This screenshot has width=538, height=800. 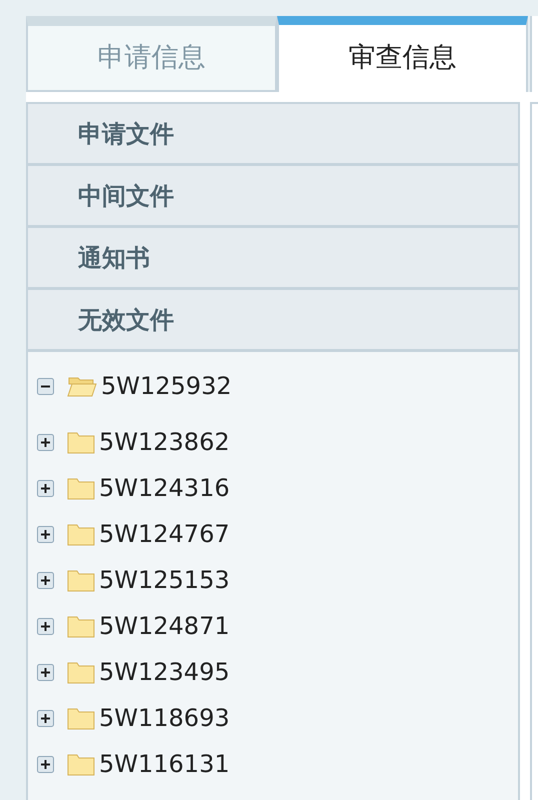 What do you see at coordinates (82, 386) in the screenshot?
I see `open-folder-icon` at bounding box center [82, 386].